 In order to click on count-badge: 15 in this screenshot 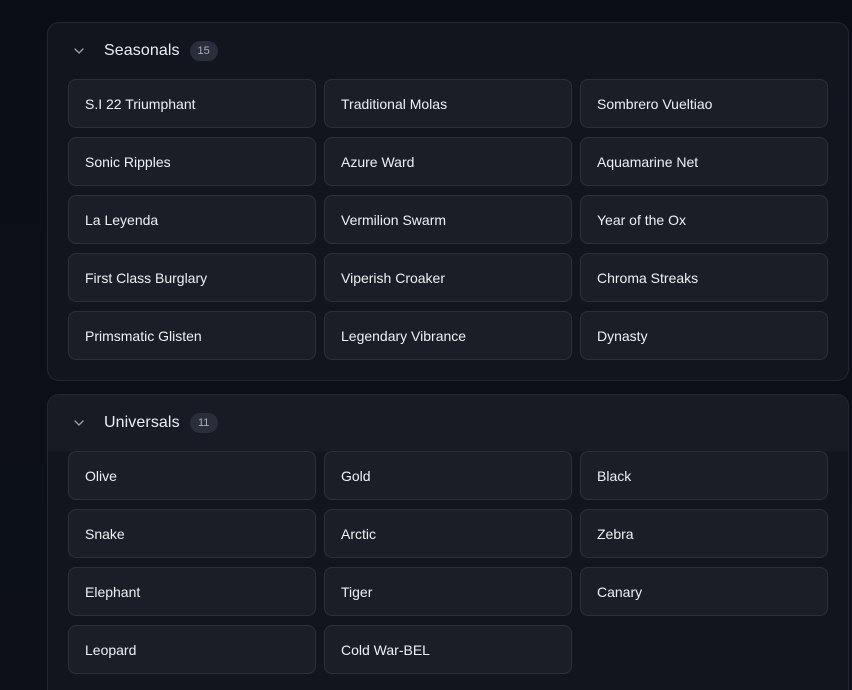, I will do `click(203, 51)`.